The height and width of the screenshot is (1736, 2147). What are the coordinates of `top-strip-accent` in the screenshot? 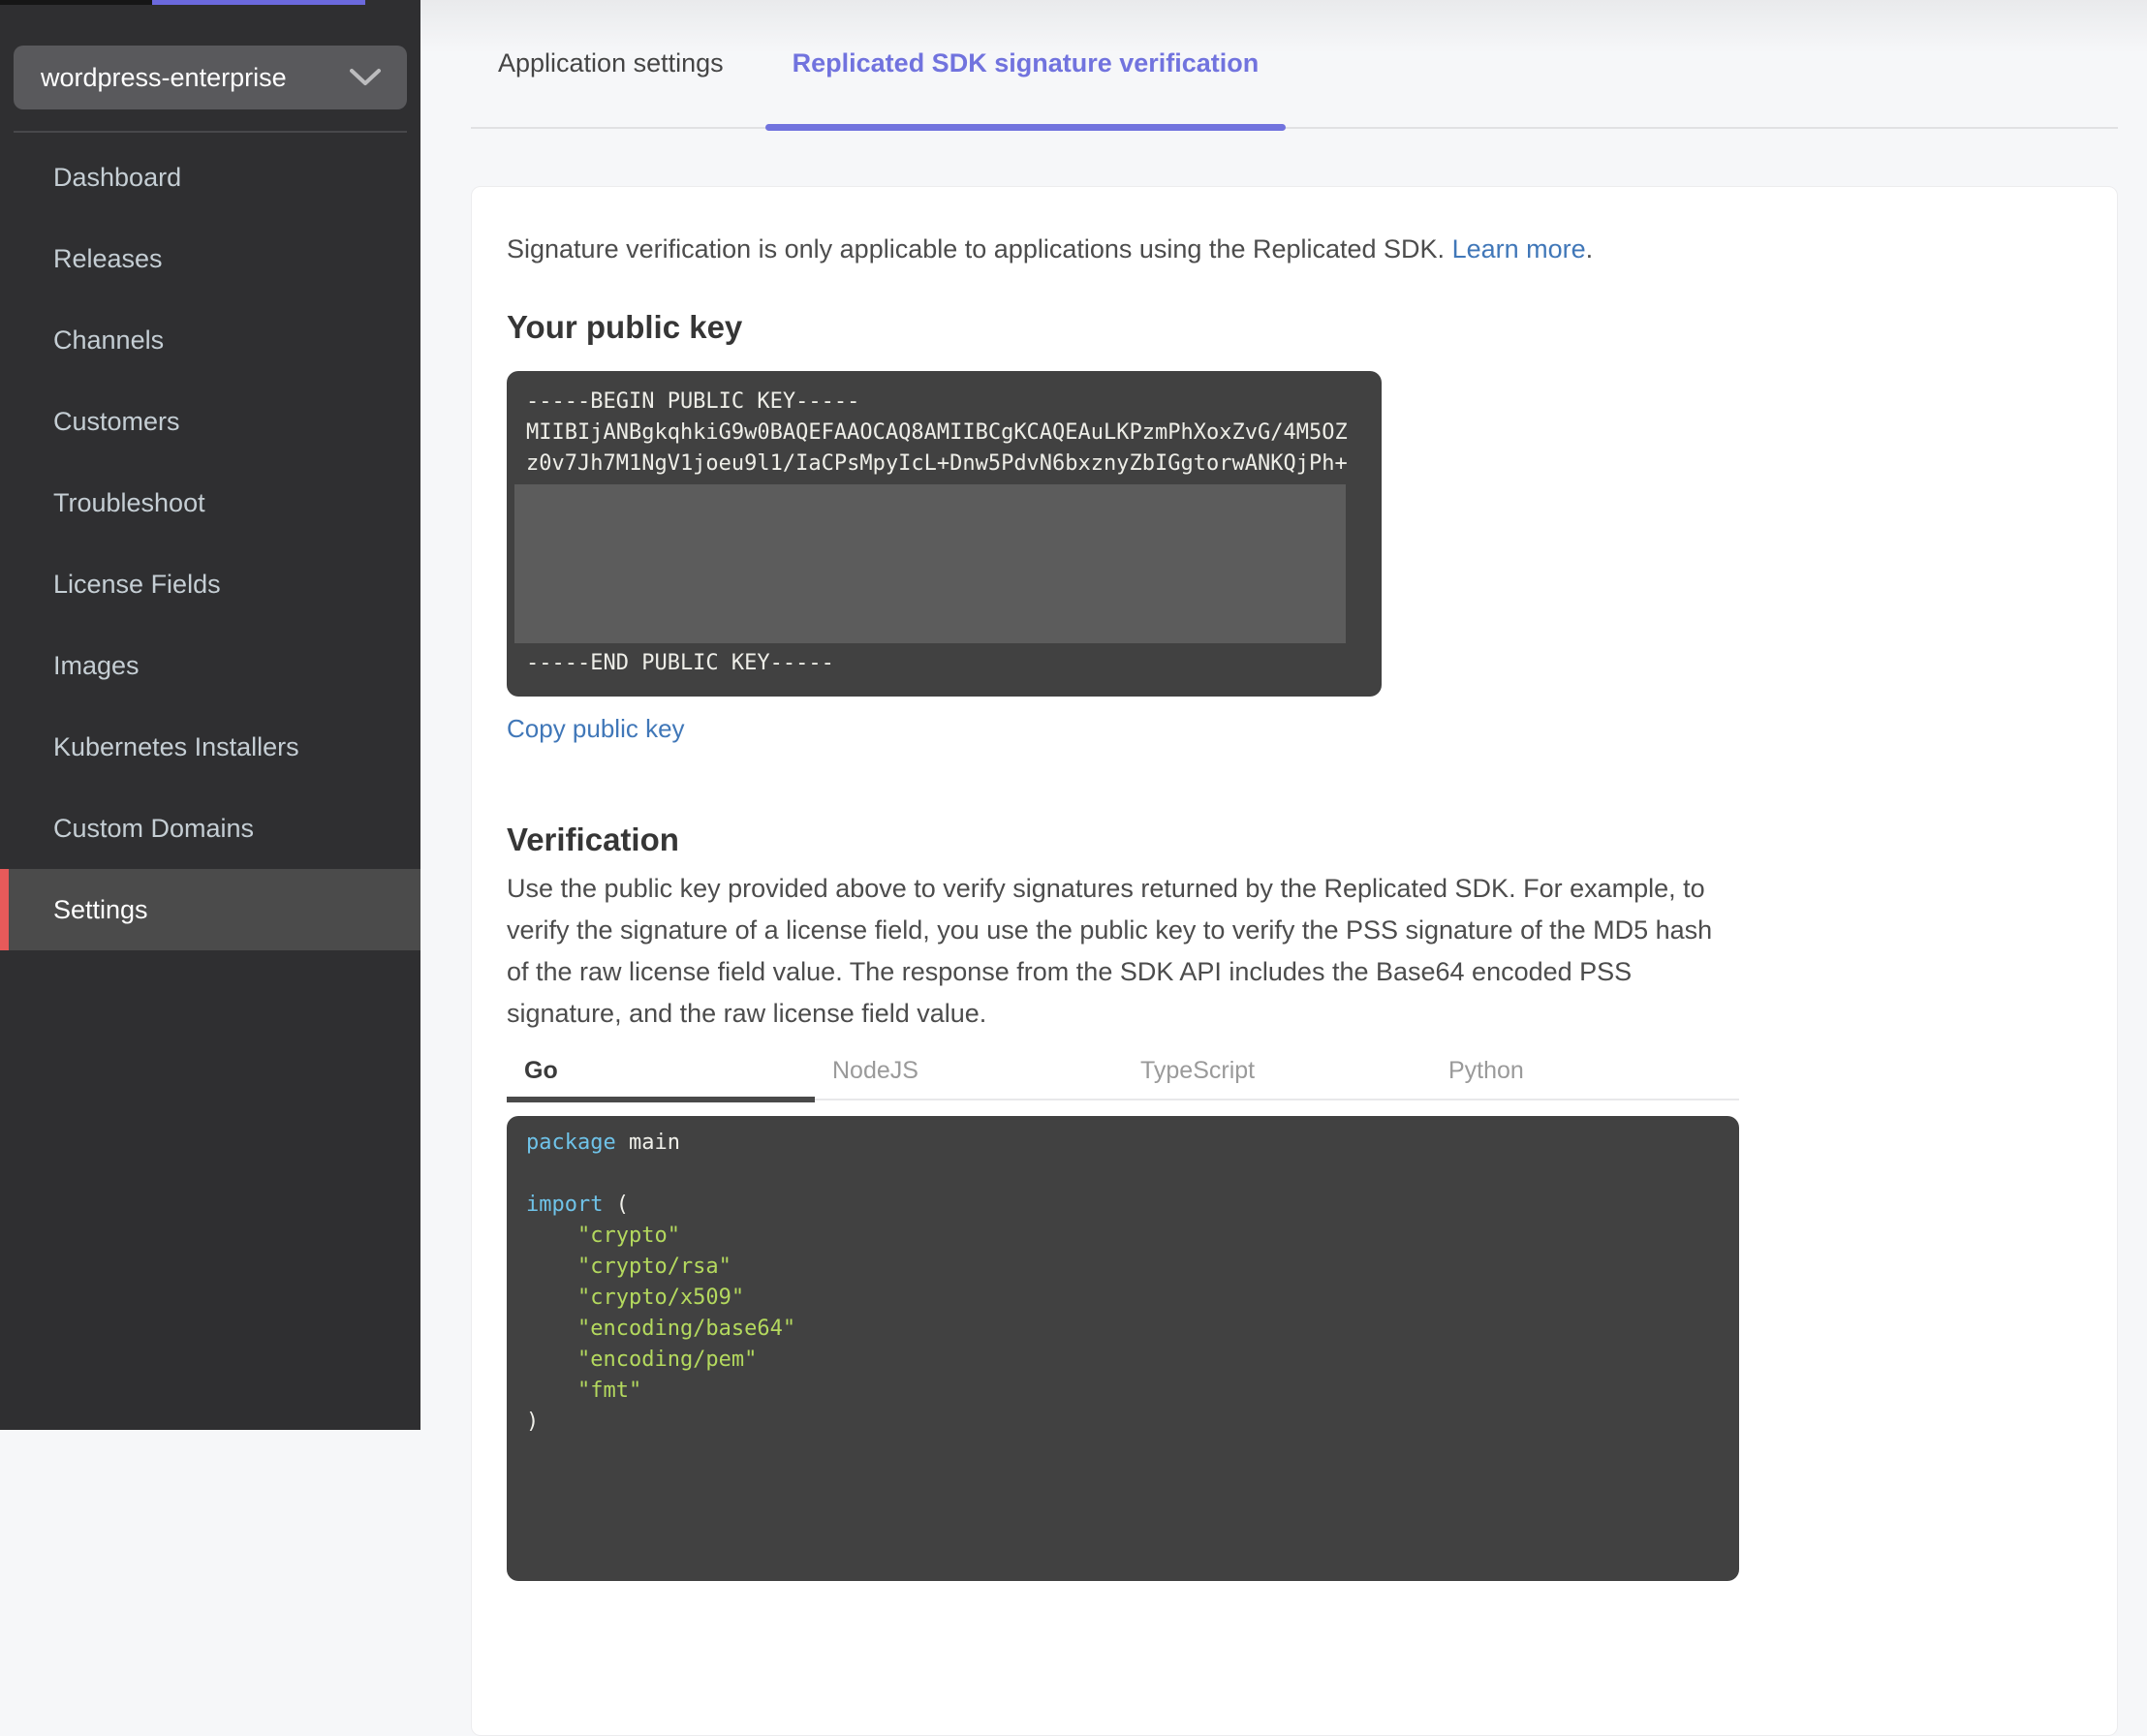 It's located at (258, 2).